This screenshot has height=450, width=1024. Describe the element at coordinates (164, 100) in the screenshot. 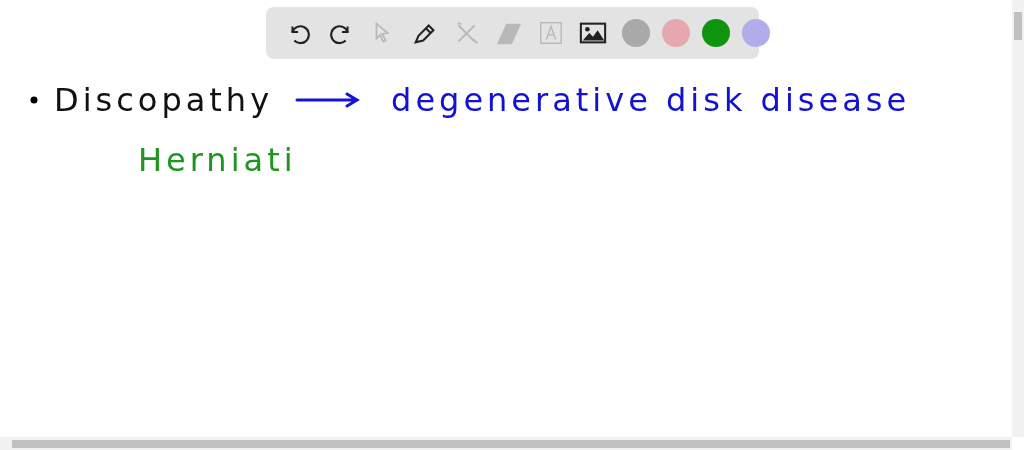

I see `handwritten-text: Discopathy` at that location.